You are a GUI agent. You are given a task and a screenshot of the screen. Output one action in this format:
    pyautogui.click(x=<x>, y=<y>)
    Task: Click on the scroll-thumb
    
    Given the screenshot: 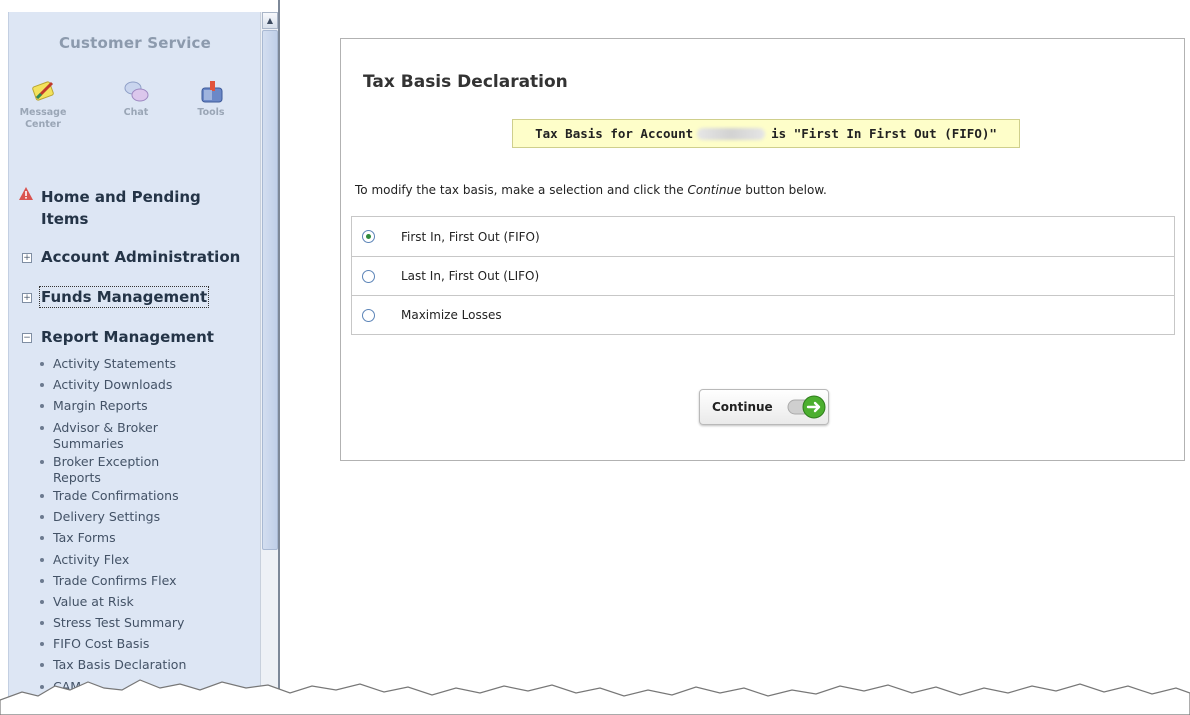 What is the action you would take?
    pyautogui.click(x=270, y=290)
    